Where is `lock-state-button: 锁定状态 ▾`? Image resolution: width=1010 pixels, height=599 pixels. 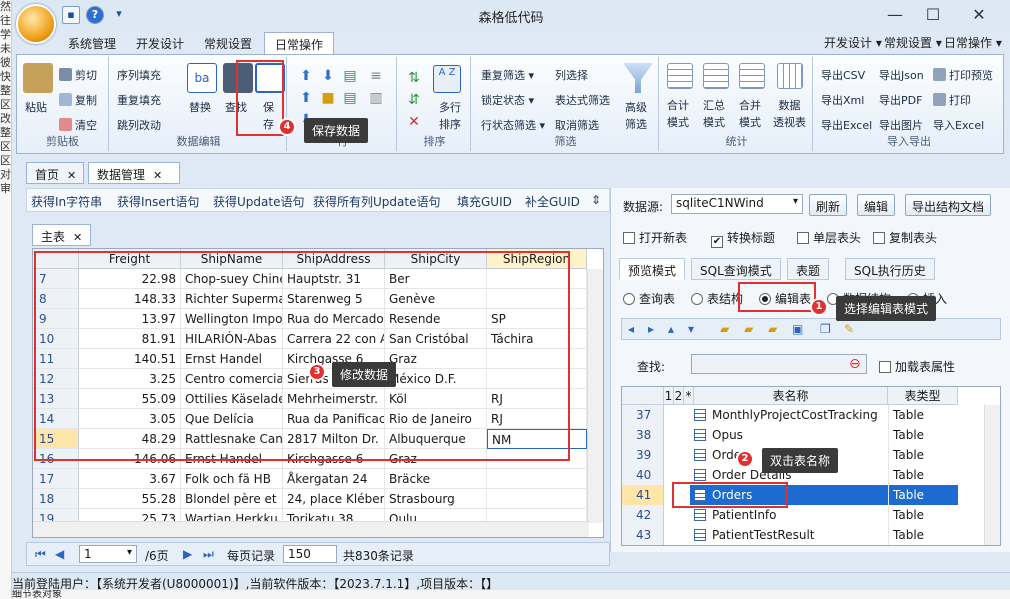 lock-state-button: 锁定状态 ▾ is located at coordinates (507, 100).